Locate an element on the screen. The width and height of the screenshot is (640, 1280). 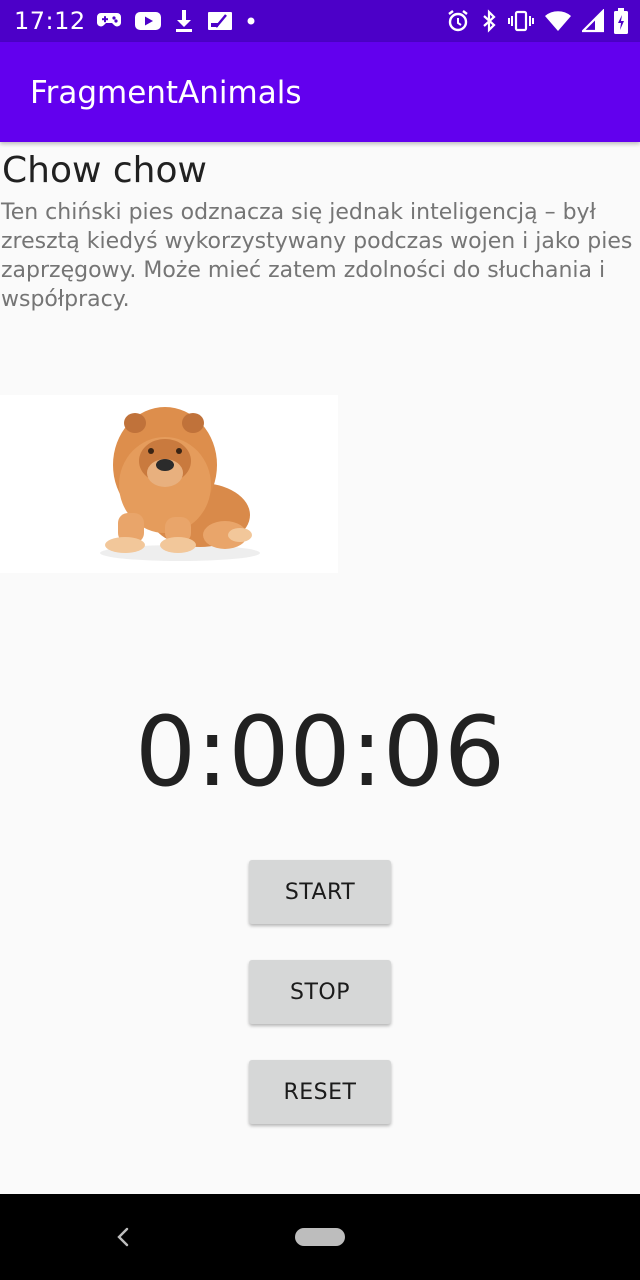
app-bar: FragmentAnimals is located at coordinates (320, 92).